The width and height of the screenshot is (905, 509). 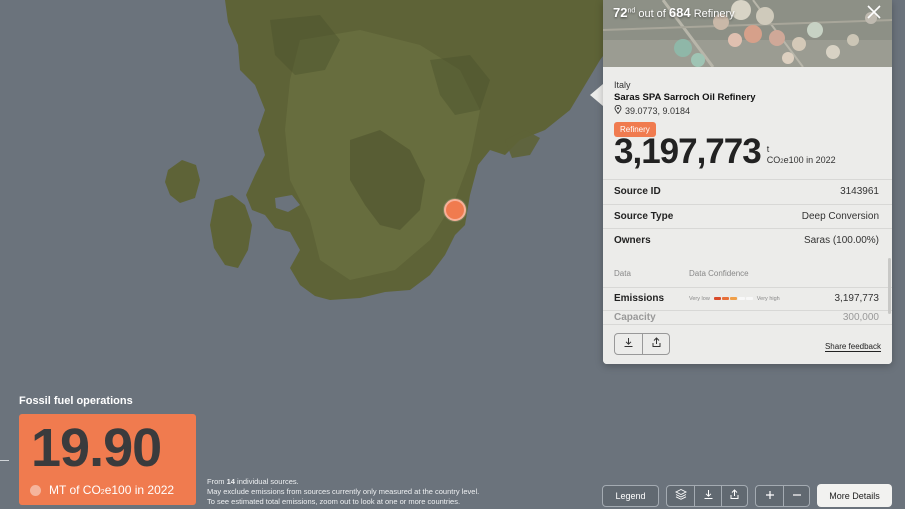 I want to click on facility-marker, so click(x=455, y=210).